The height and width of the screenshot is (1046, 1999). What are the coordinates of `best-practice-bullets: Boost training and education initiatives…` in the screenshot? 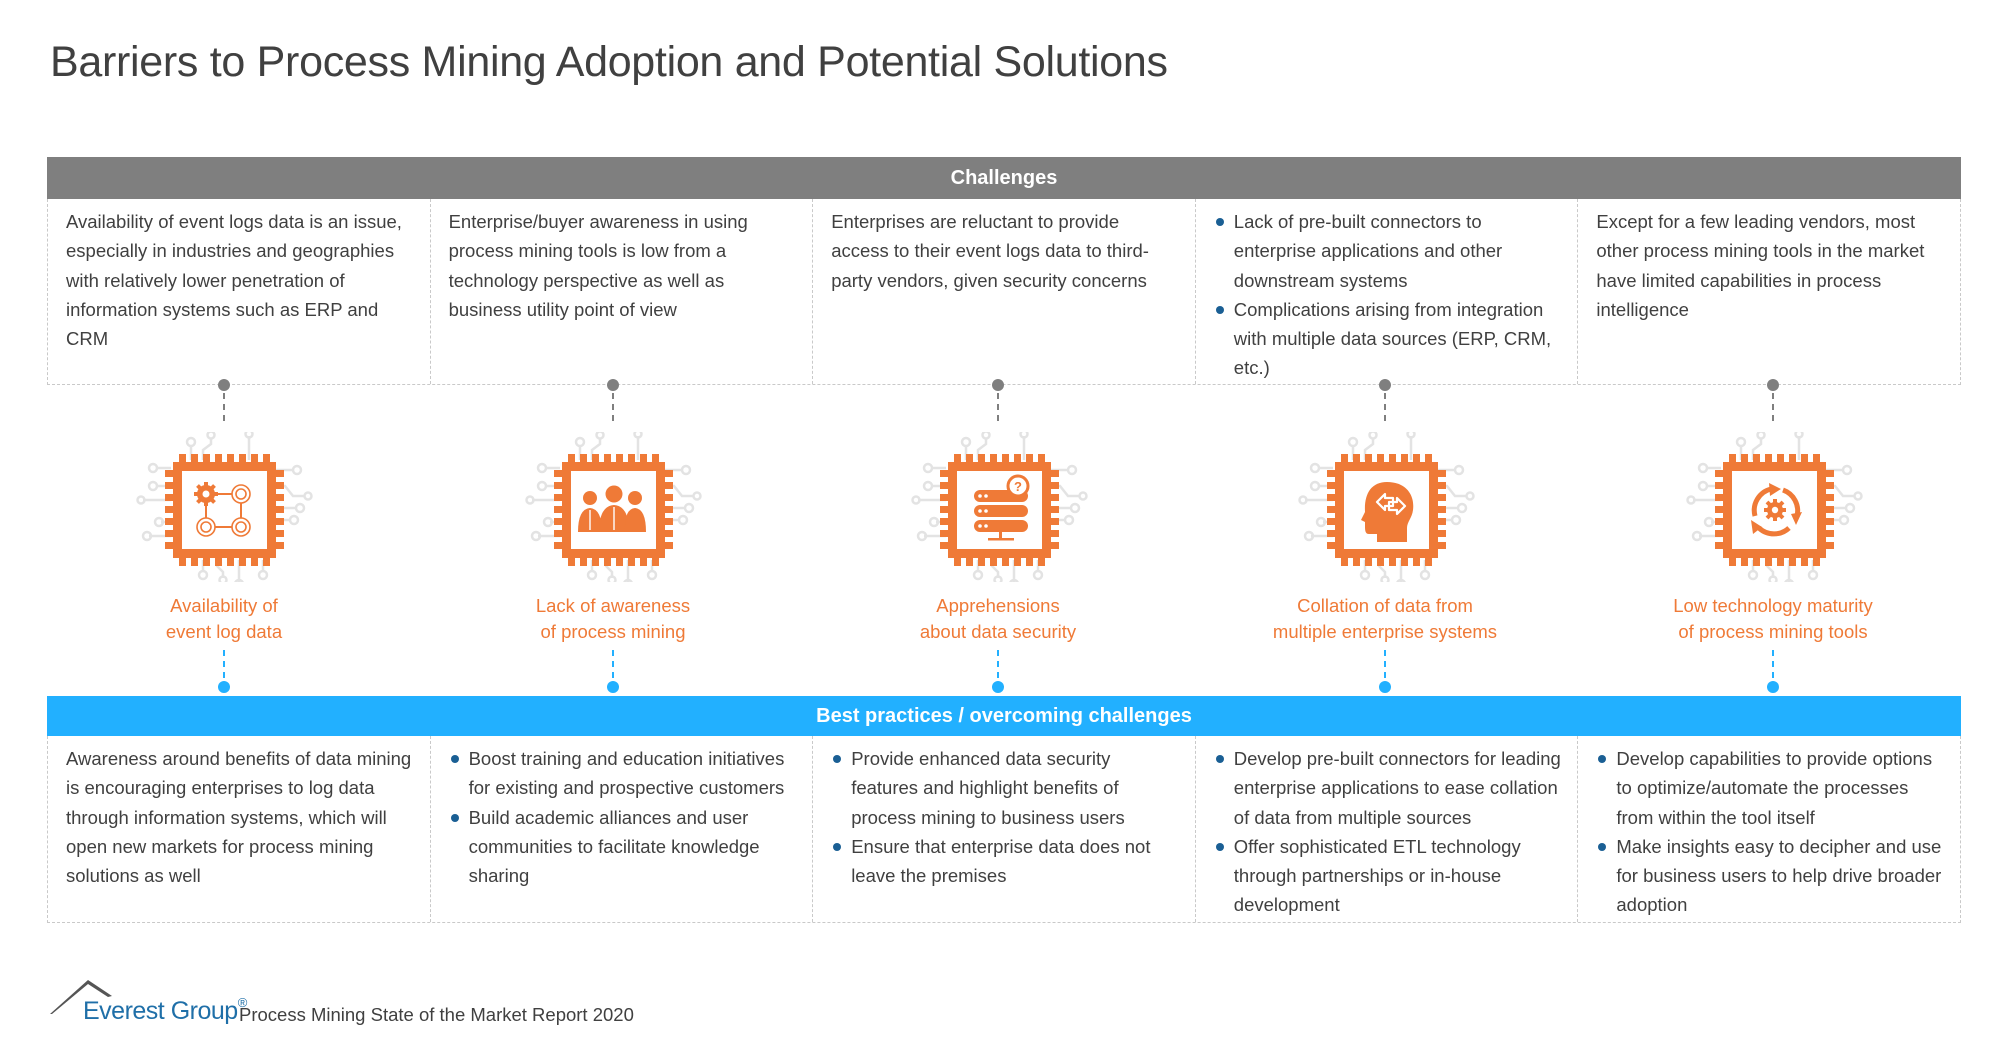 It's located at (624, 817).